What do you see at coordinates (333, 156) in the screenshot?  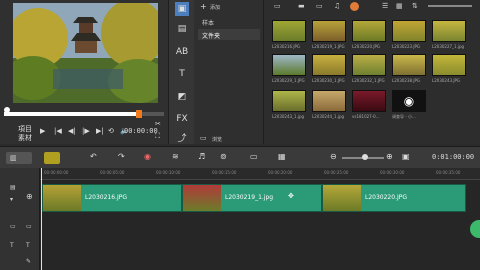 I see `zoom-out-icon: ⊖` at bounding box center [333, 156].